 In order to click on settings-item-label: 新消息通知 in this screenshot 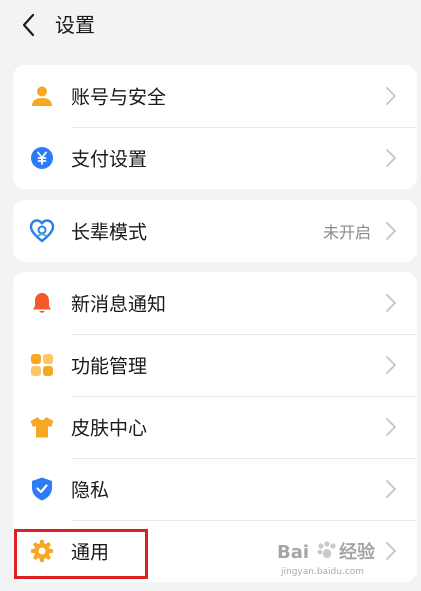, I will do `click(119, 304)`.